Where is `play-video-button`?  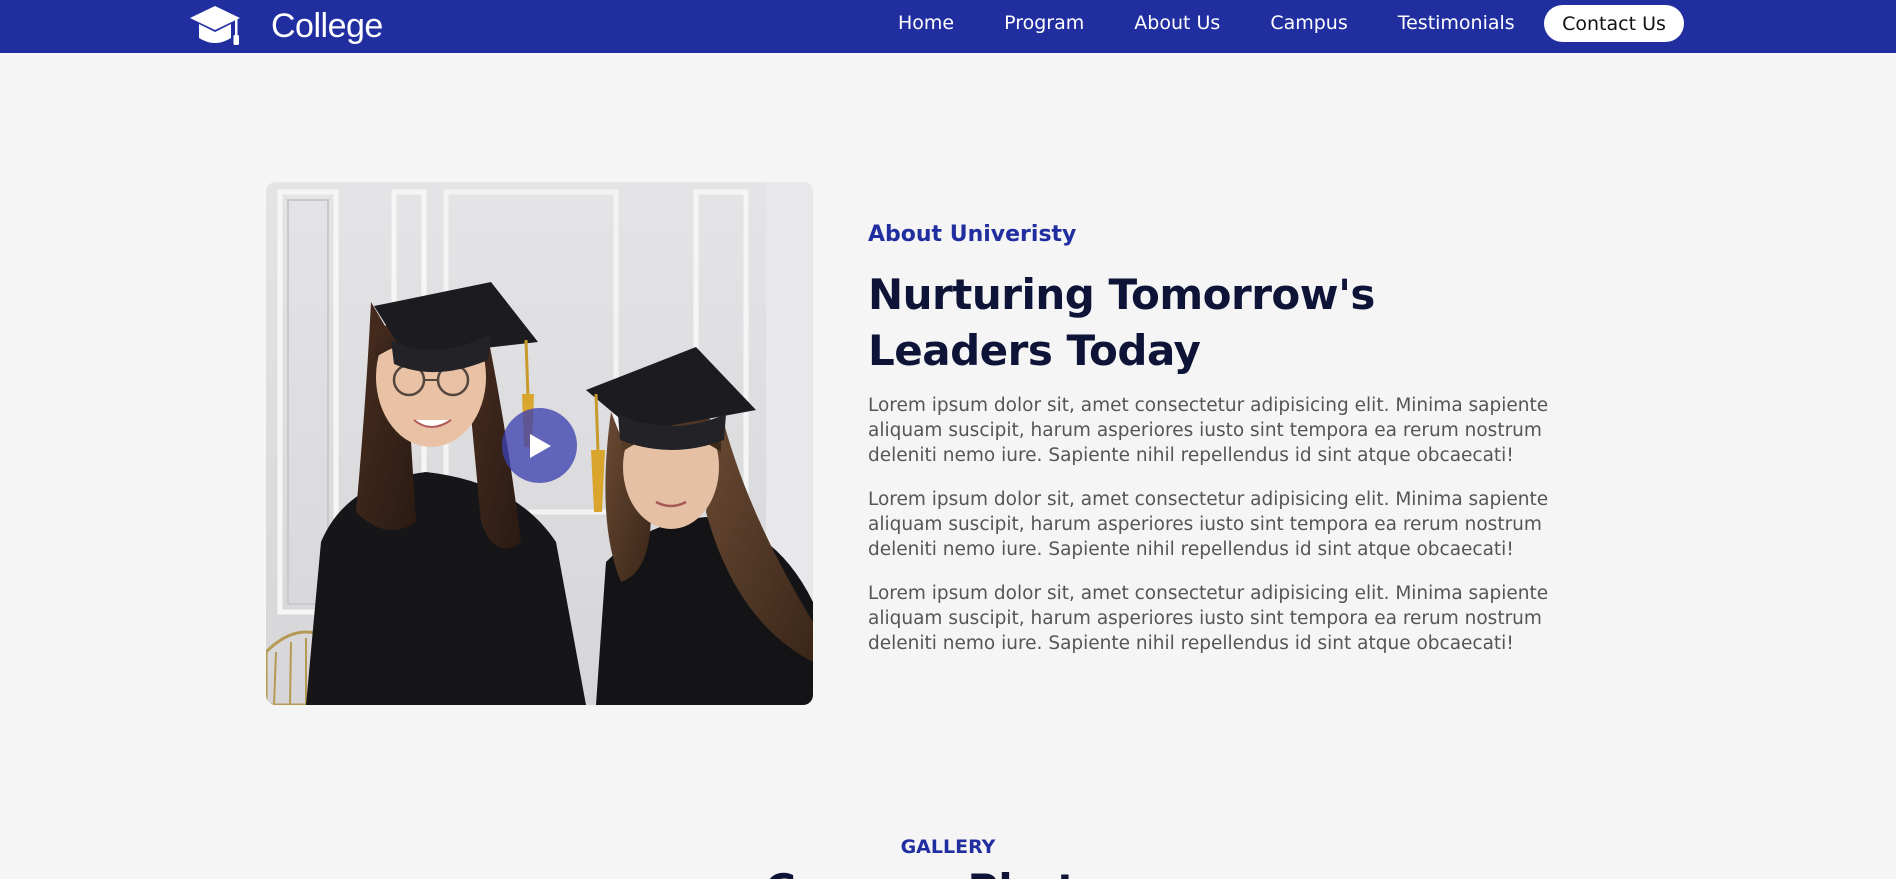
play-video-button is located at coordinates (539, 445).